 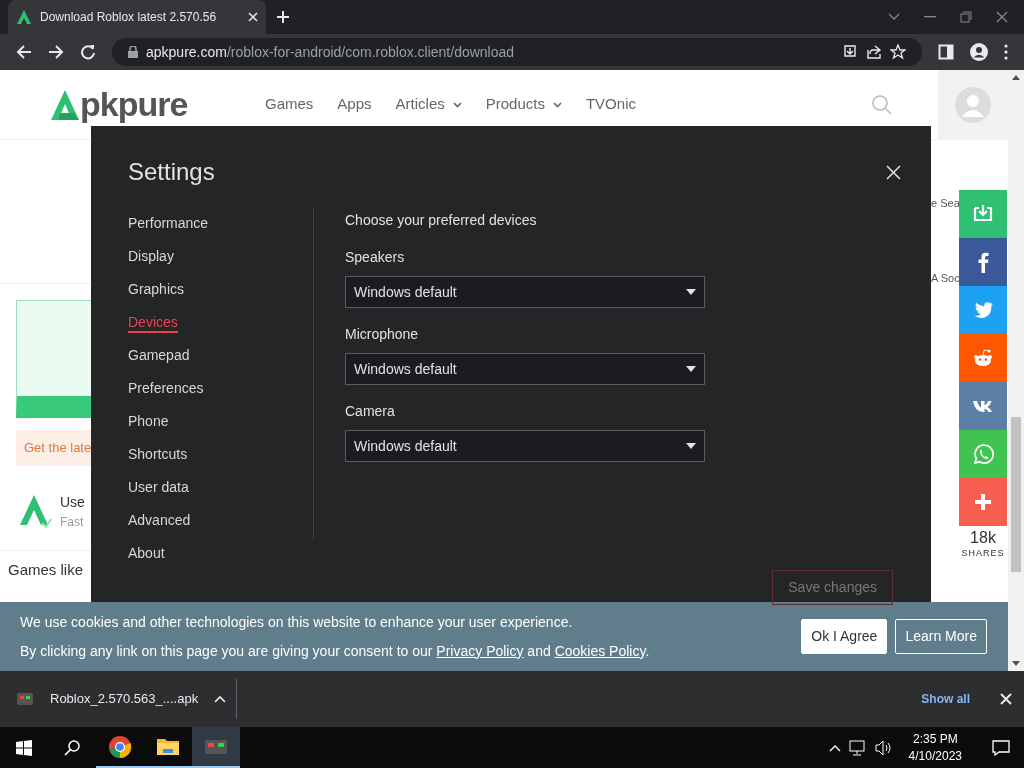 I want to click on settings-nav-item: Performance, so click(x=168, y=223).